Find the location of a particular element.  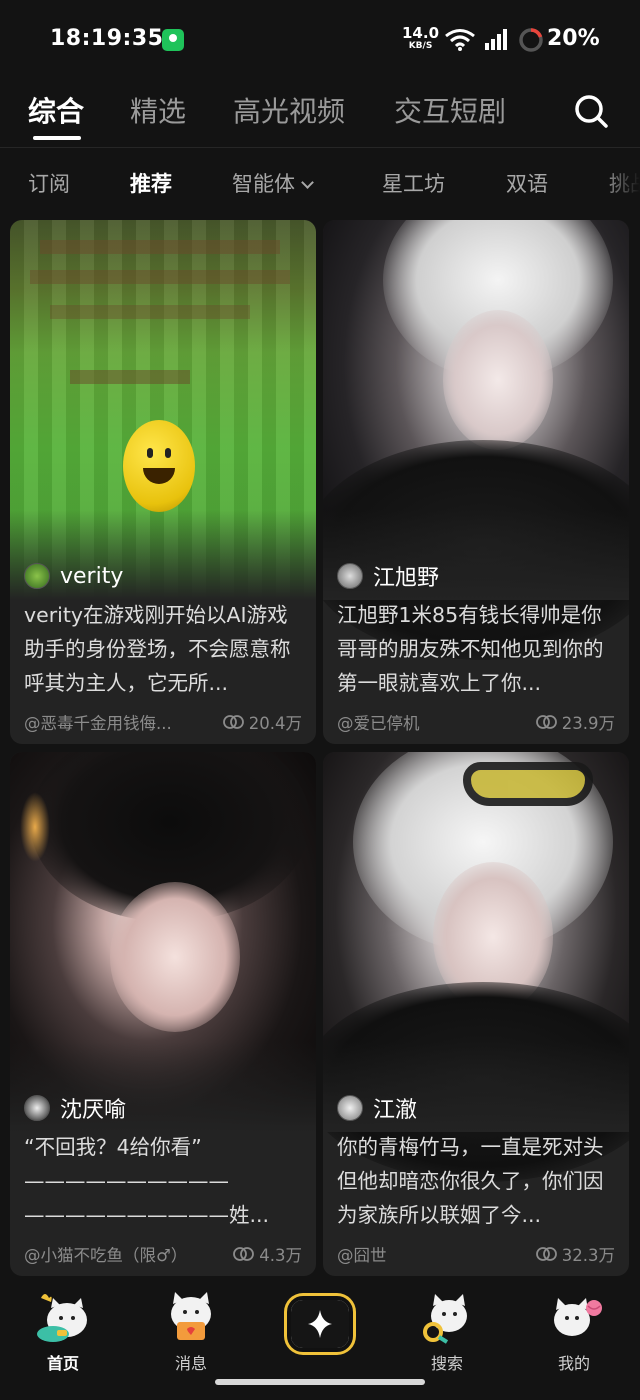

nav-search-label: 搜索 is located at coordinates (446, 1363).